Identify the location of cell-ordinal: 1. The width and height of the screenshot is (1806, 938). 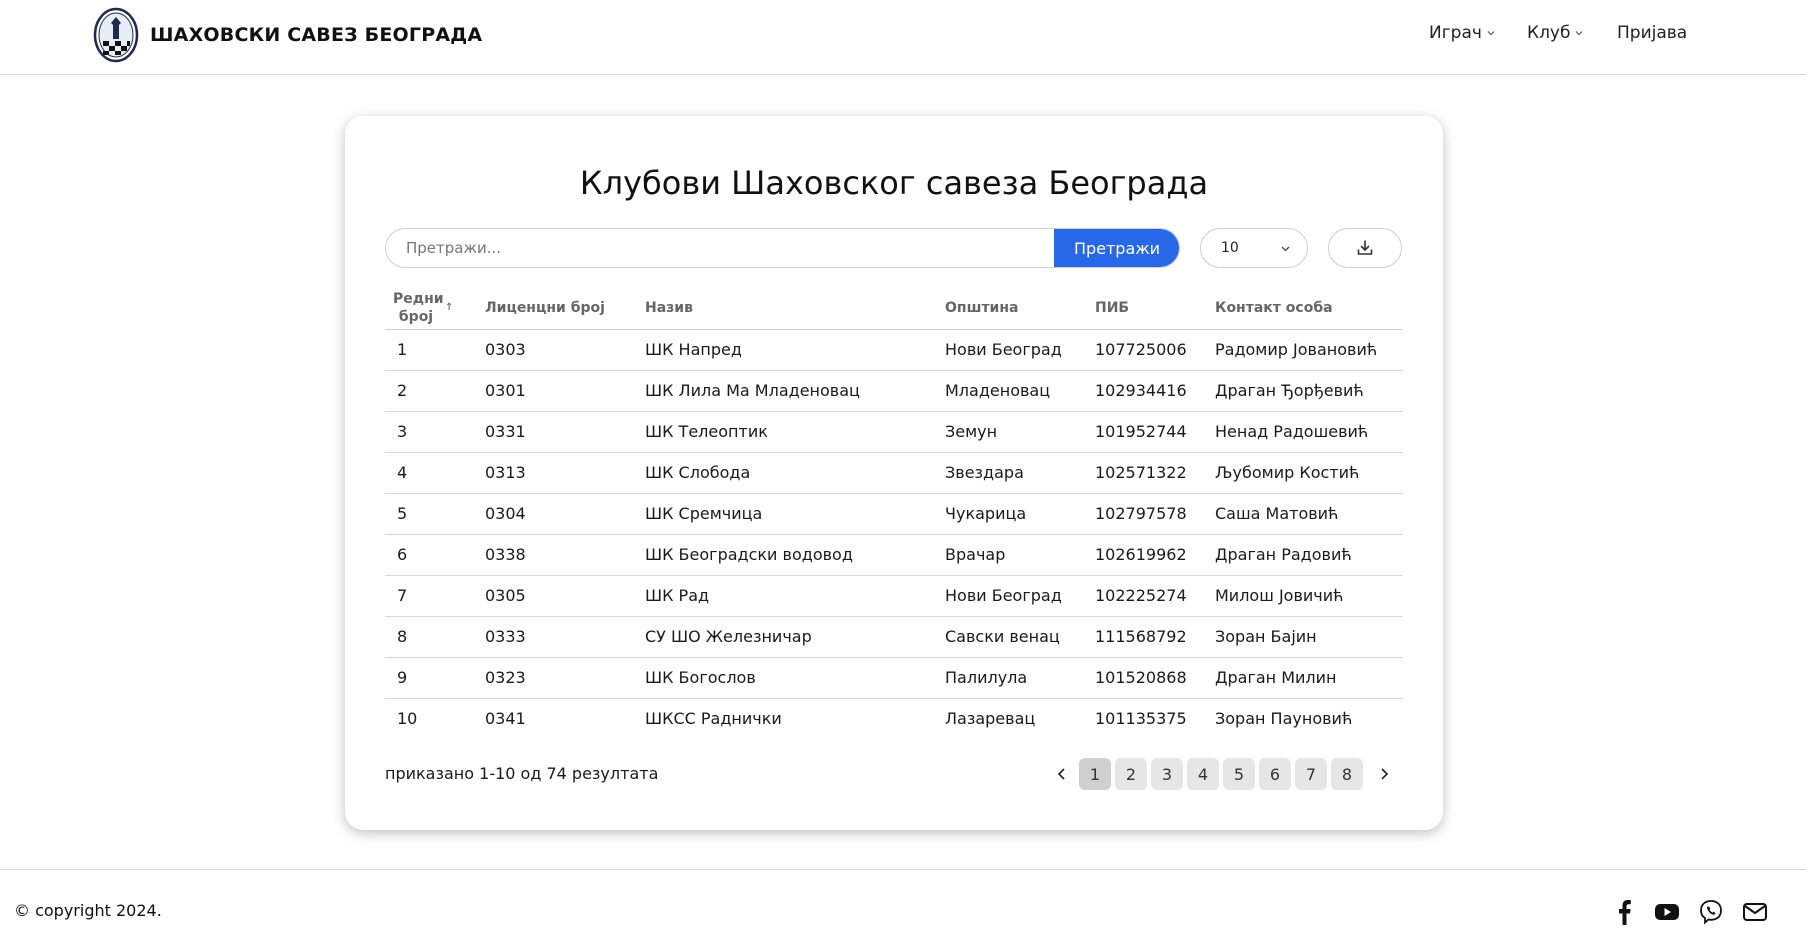
(402, 349).